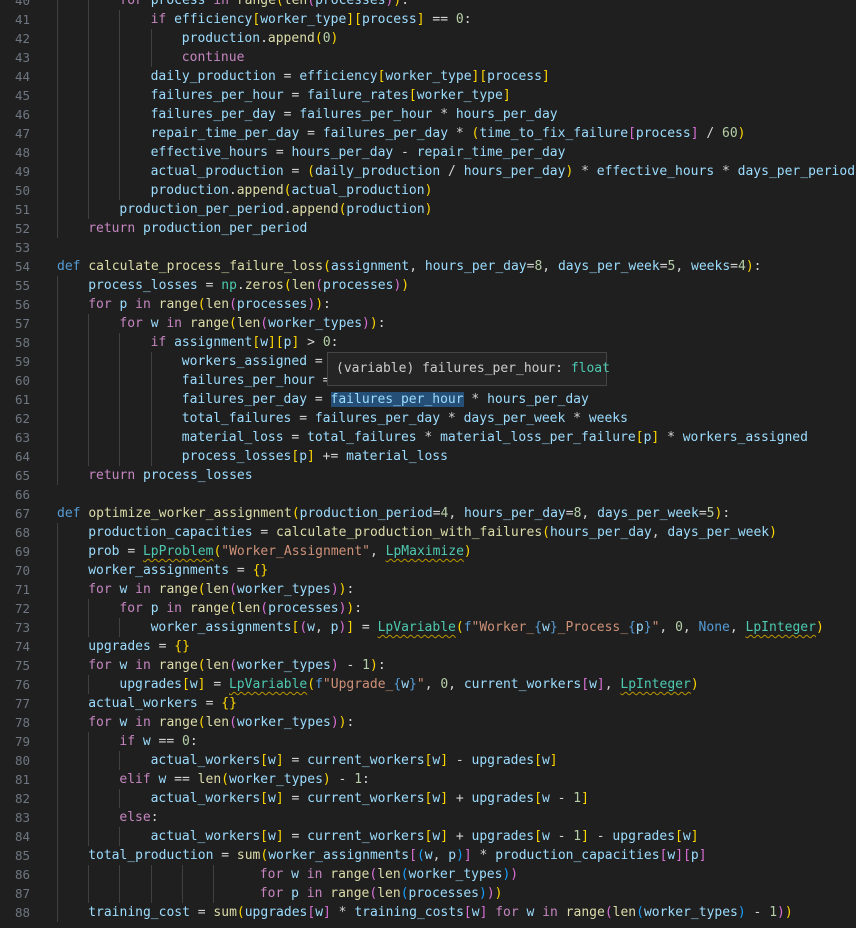 The image size is (856, 928). What do you see at coordinates (503, 760) in the screenshot?
I see `code-token: upgrades` at bounding box center [503, 760].